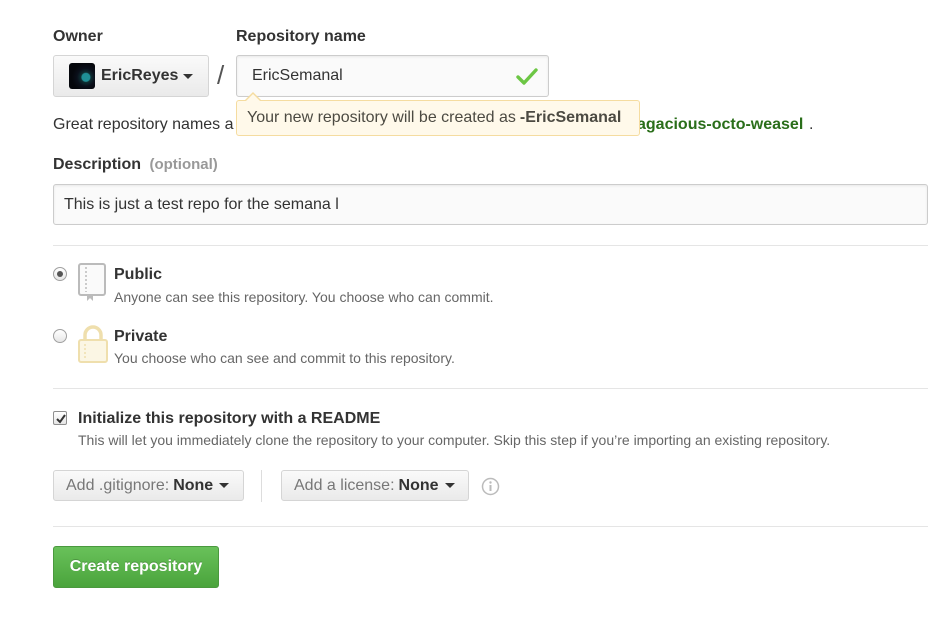 The height and width of the screenshot is (634, 943). Describe the element at coordinates (82, 76) in the screenshot. I see `avatar` at that location.